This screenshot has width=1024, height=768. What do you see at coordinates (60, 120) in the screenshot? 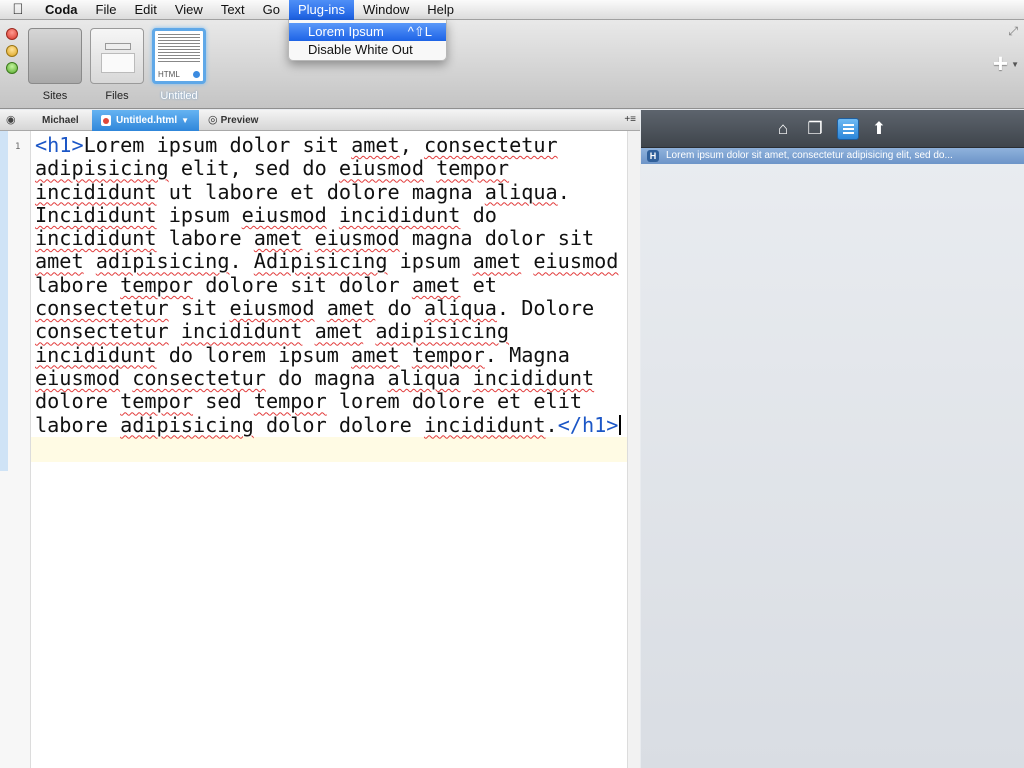
I see `breadcrumb-site: Michael` at bounding box center [60, 120].